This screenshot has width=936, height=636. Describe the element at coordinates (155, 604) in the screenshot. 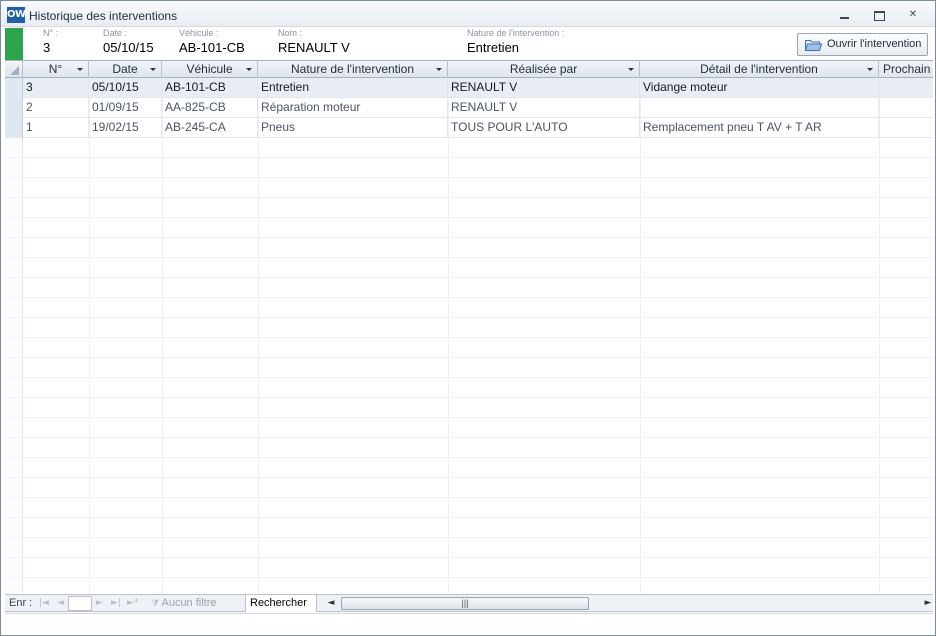

I see `filter-icon: ⧩` at that location.